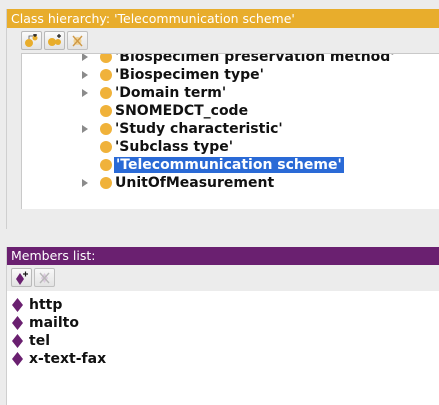  Describe the element at coordinates (171, 93) in the screenshot. I see `tree-item-label: 'Domain term'` at that location.